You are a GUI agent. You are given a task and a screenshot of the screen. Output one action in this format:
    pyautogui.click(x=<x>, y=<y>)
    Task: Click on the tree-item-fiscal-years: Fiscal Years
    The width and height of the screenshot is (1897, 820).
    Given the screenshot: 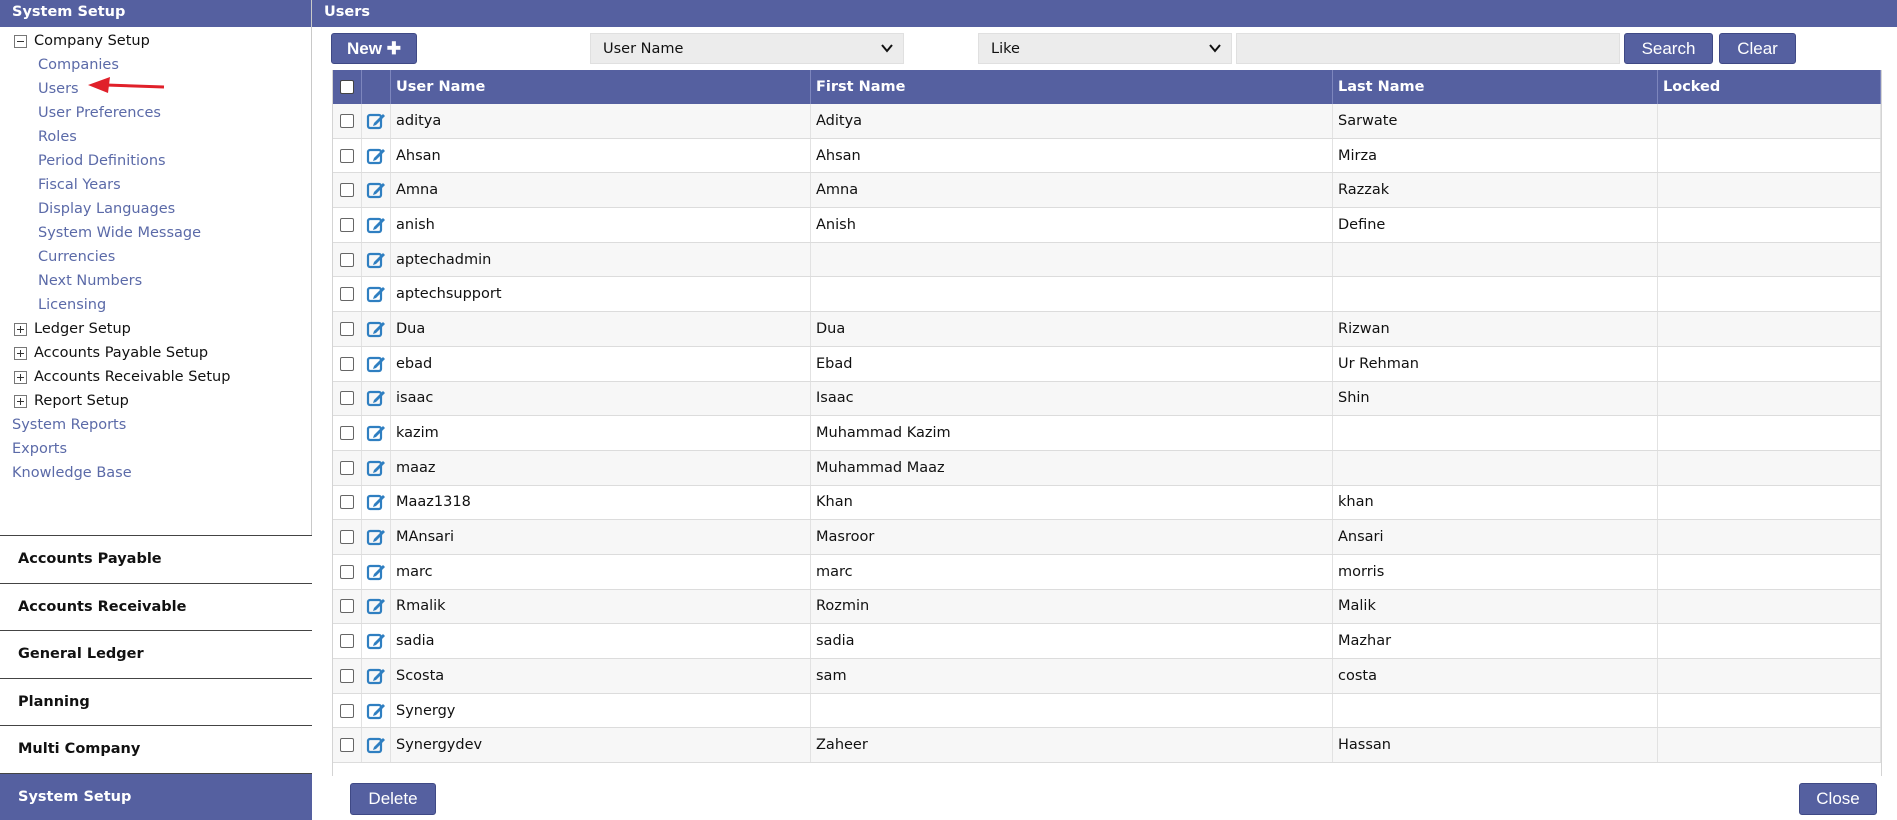 What is the action you would take?
    pyautogui.click(x=155, y=185)
    